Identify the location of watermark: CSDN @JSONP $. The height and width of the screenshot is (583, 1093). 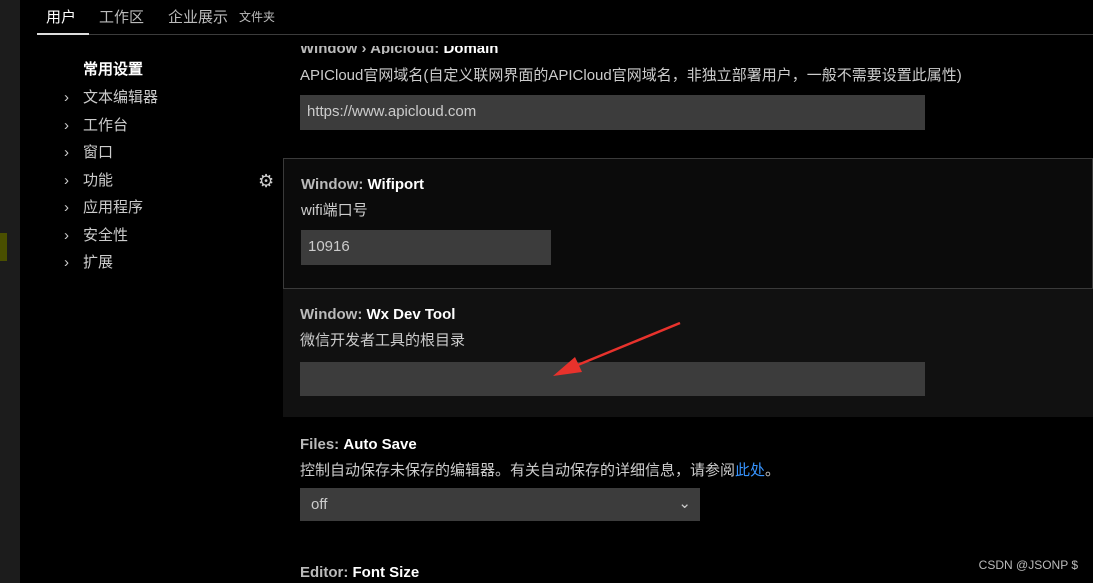
(1028, 565).